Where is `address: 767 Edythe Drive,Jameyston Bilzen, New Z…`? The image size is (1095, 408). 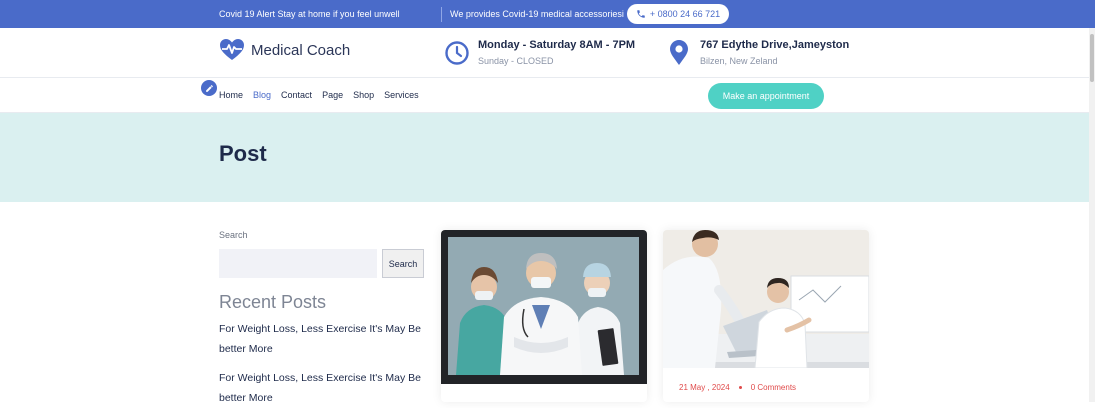 address: 767 Edythe Drive,Jameyston Bilzen, New Z… is located at coordinates (757, 52).